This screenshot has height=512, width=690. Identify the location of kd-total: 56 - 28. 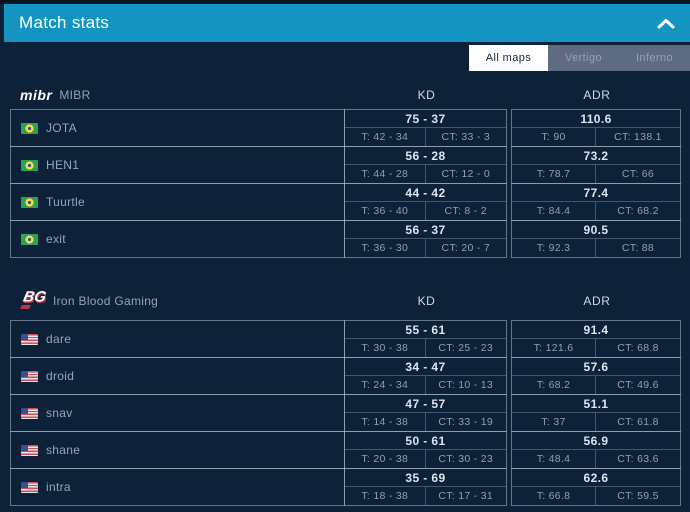
(425, 156).